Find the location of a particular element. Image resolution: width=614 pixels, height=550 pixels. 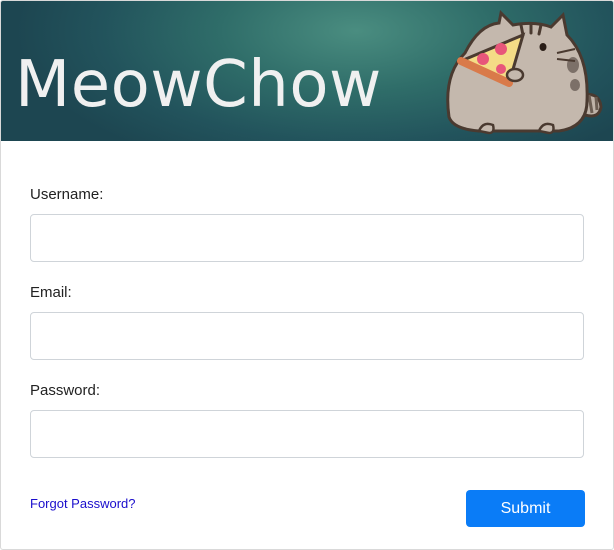

email-label: Email: is located at coordinates (51, 292).